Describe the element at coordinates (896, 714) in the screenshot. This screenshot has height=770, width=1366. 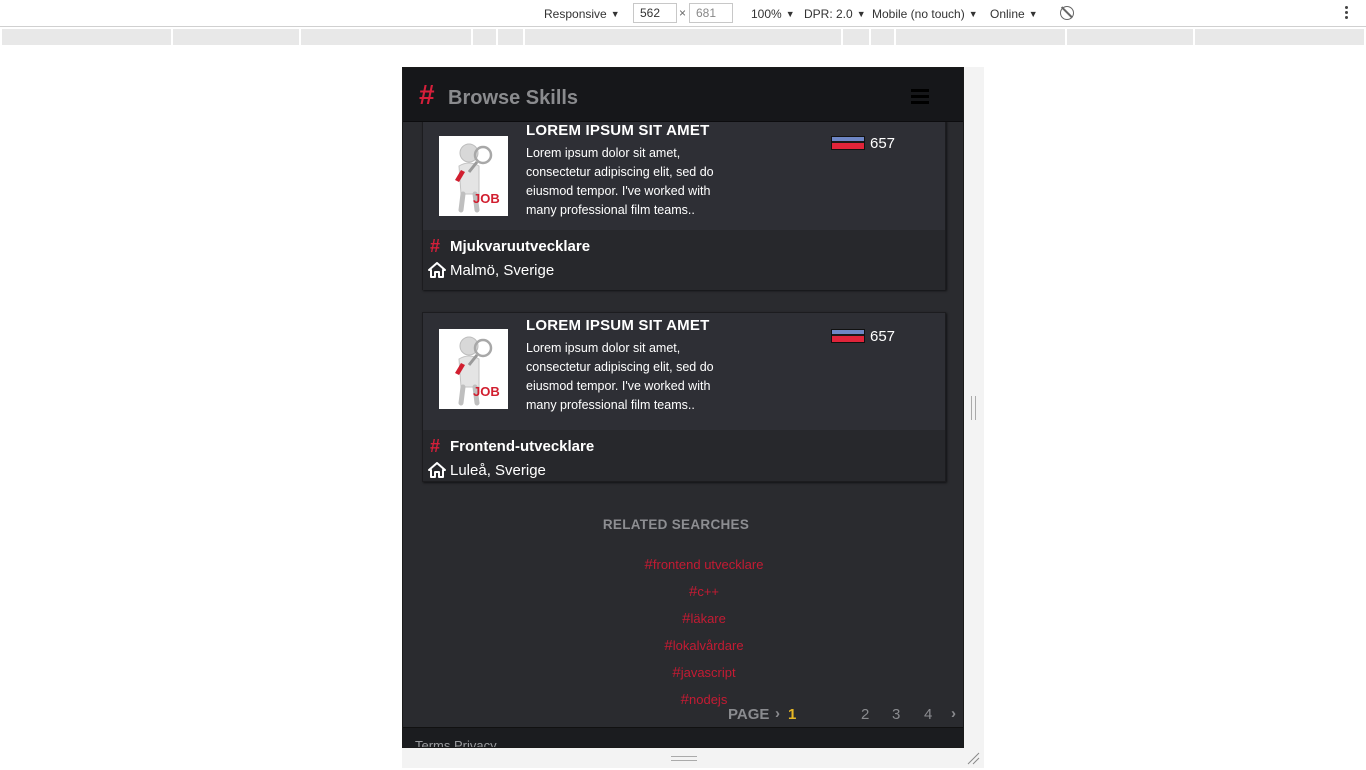
I see `page-link: 3` at that location.